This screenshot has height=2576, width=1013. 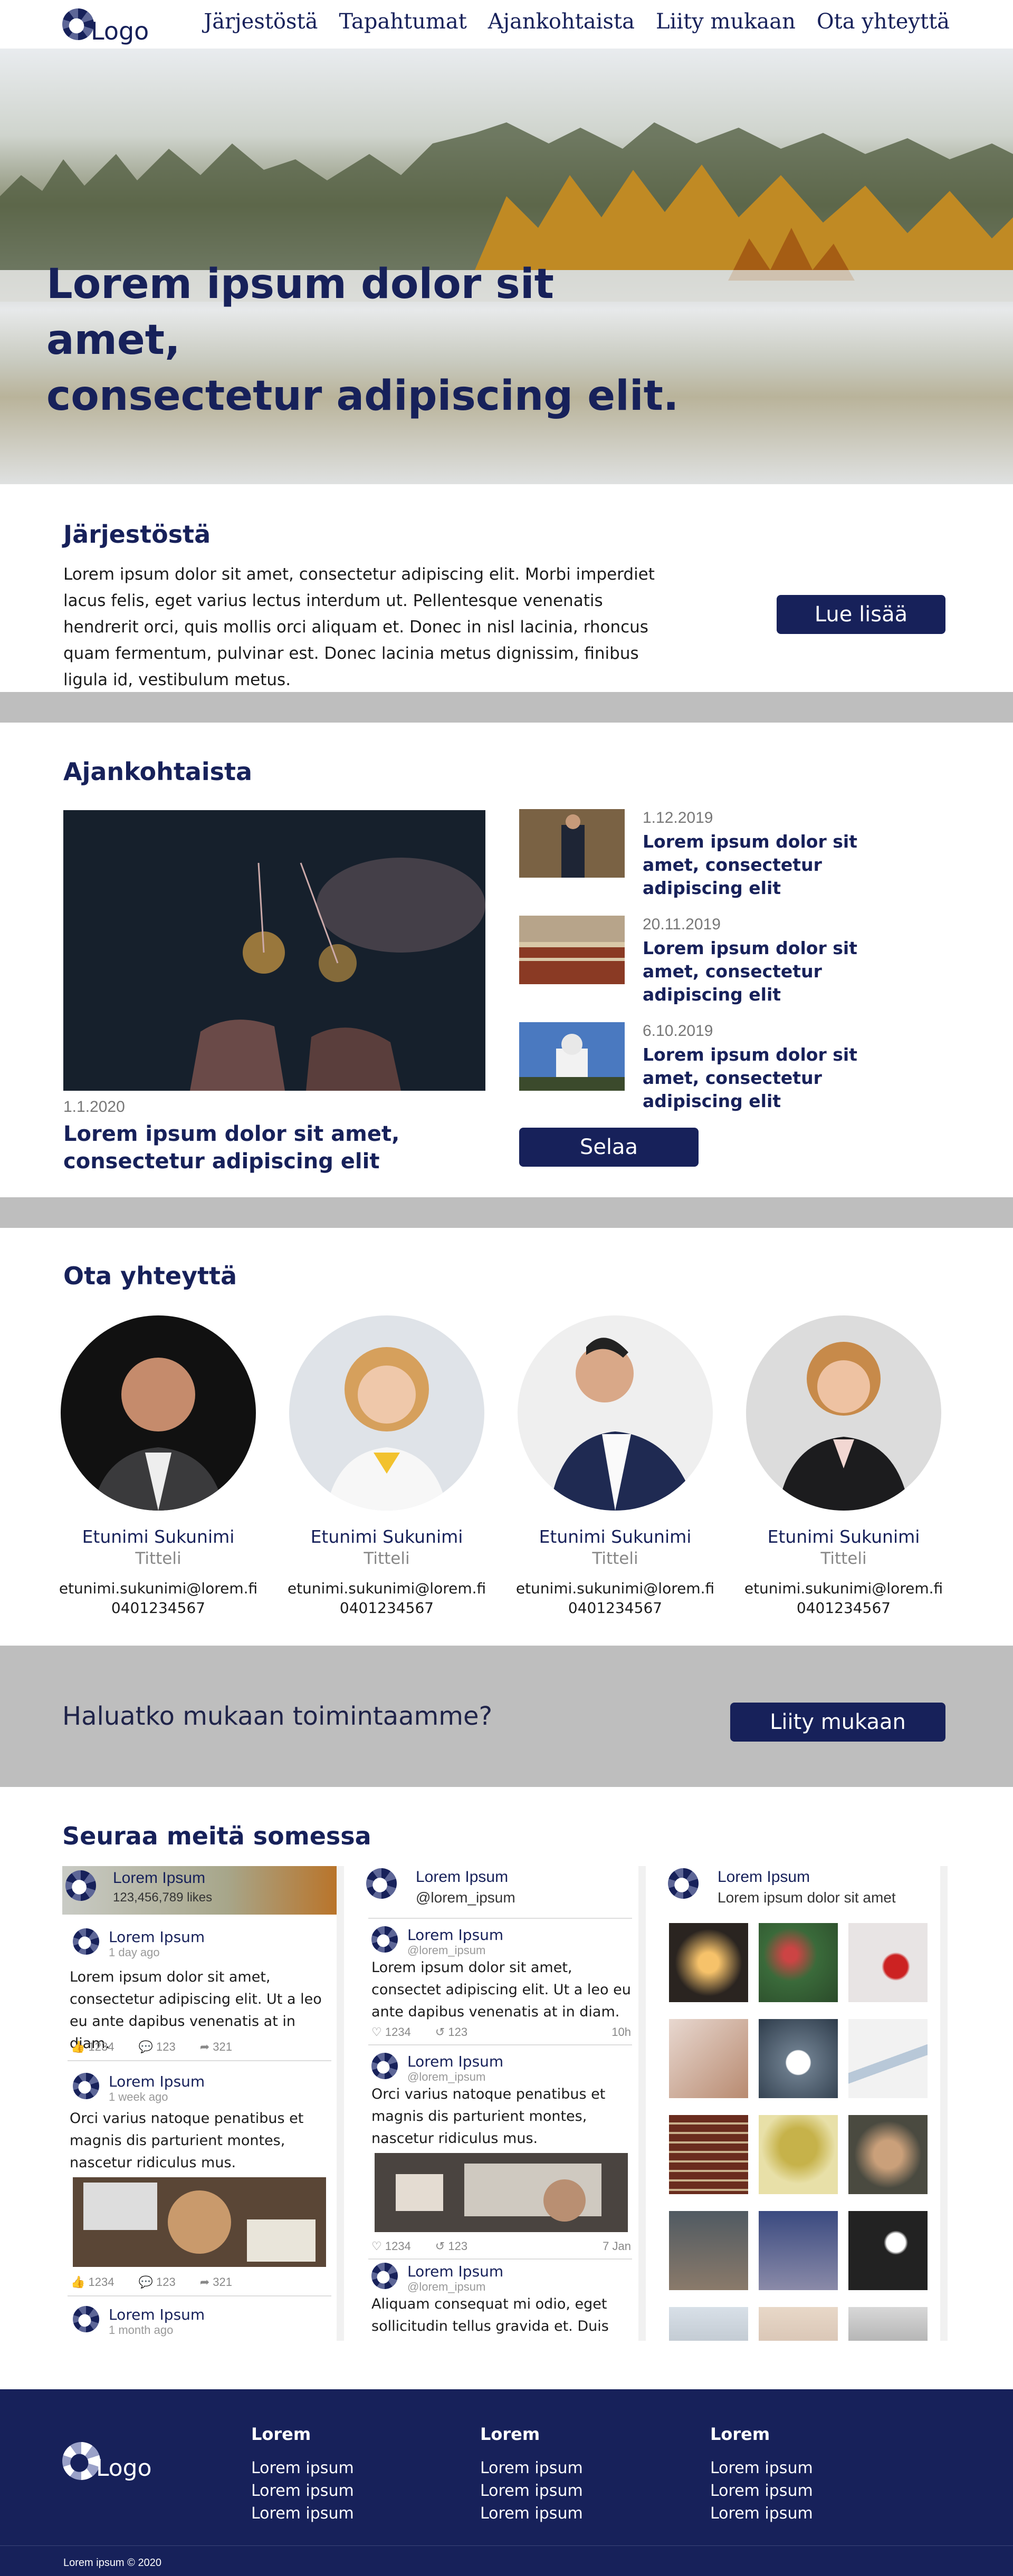 I want to click on logo: Logo, so click(x=105, y=24).